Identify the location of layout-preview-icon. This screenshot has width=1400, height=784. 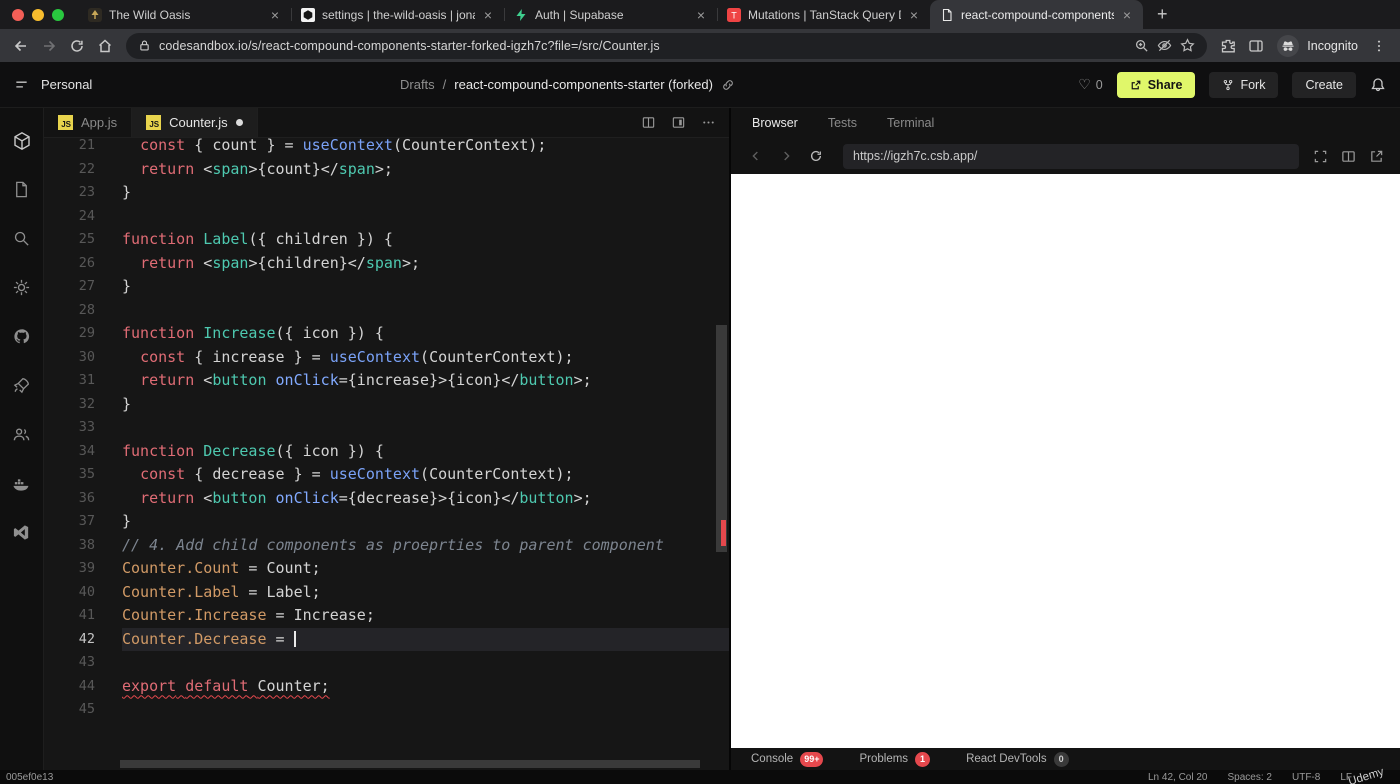
(678, 122).